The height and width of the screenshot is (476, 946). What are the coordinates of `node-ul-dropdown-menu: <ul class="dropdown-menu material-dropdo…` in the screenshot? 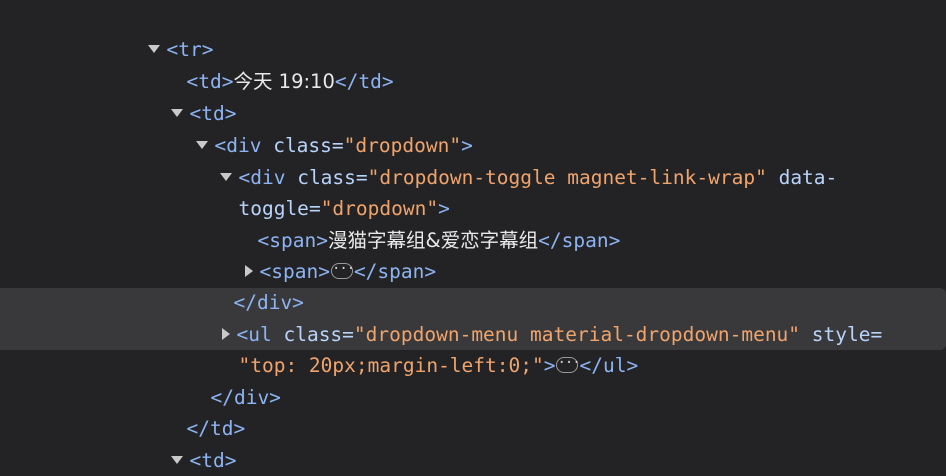 It's located at (572, 317).